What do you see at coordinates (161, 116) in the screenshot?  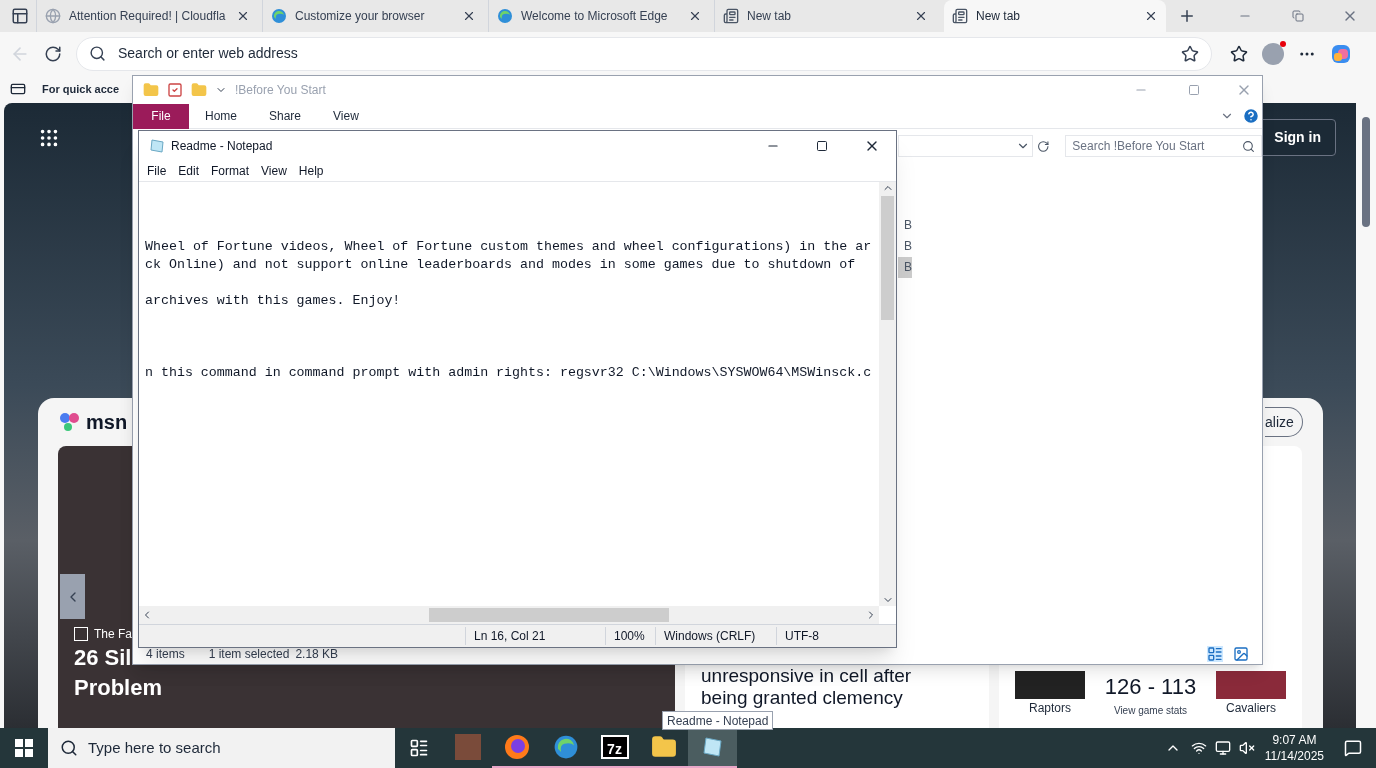 I see `ribbon-tab: File` at bounding box center [161, 116].